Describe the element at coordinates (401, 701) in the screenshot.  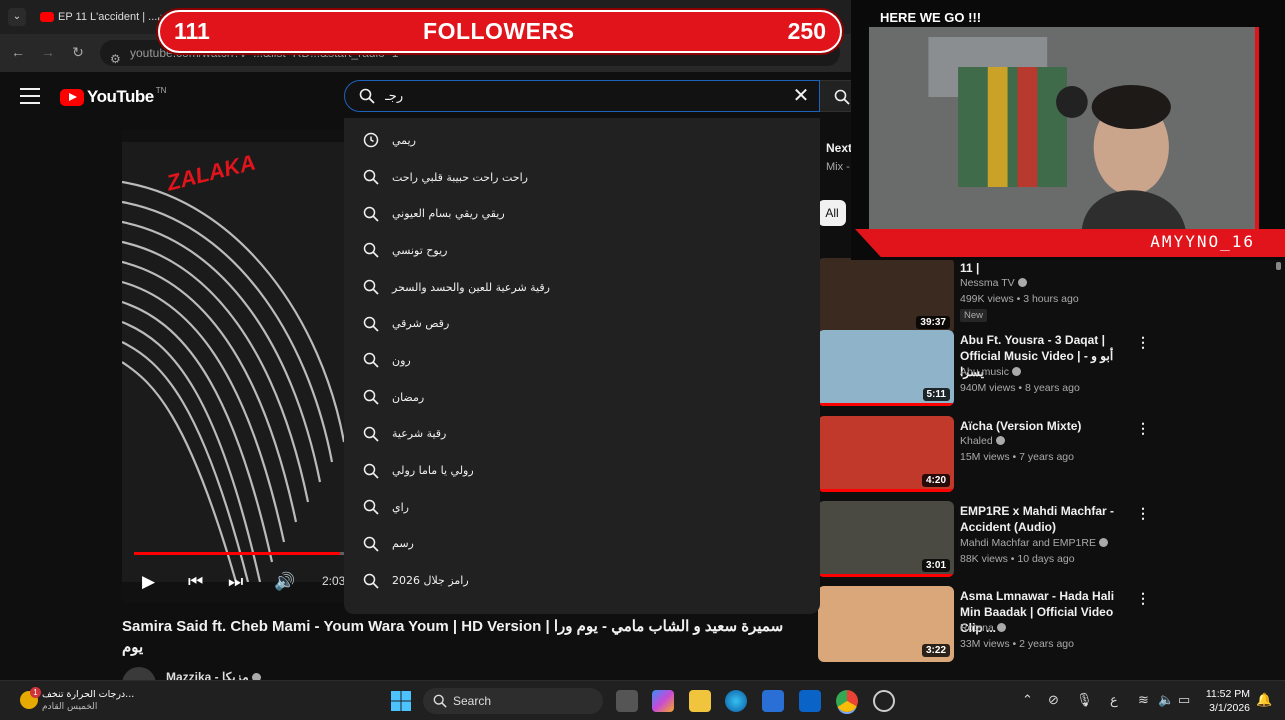
I see `windows-start-icon` at that location.